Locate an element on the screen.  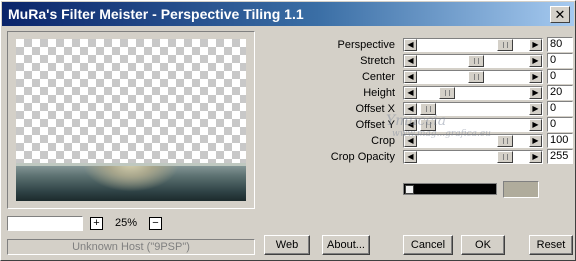
center-slider: ◀ ▶ is located at coordinates (473, 77).